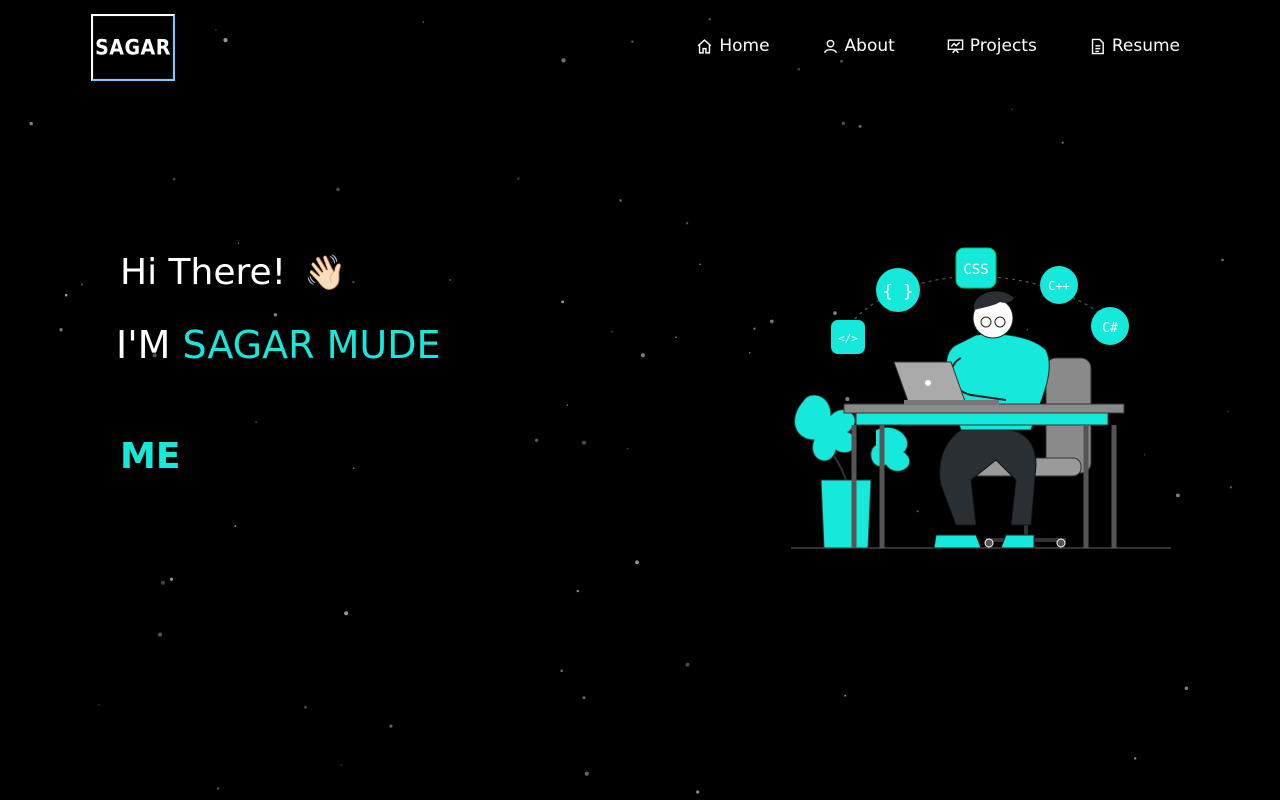  I want to click on user-icon, so click(830, 46).